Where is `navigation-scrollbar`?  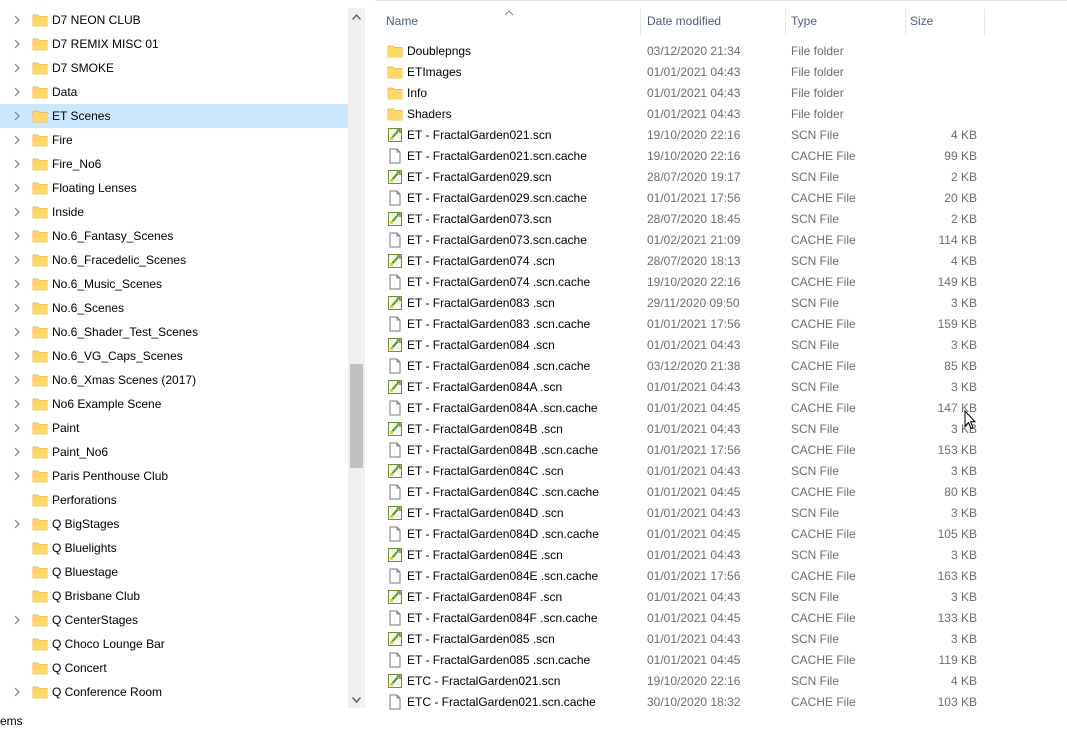
navigation-scrollbar is located at coordinates (356, 358).